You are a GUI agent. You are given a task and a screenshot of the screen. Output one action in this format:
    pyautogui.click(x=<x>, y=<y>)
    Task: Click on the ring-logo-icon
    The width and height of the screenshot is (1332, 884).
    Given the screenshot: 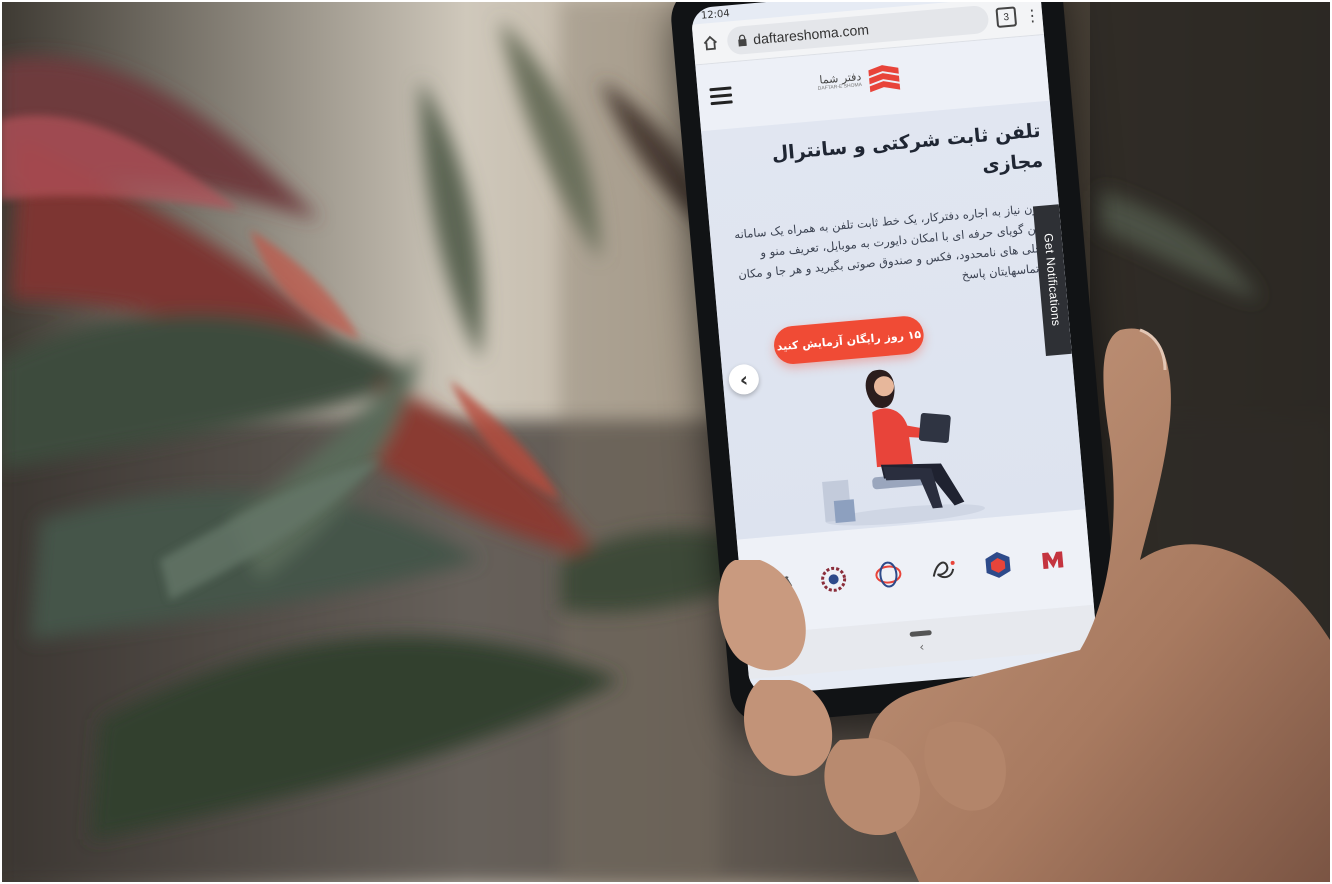 What is the action you would take?
    pyautogui.click(x=887, y=574)
    